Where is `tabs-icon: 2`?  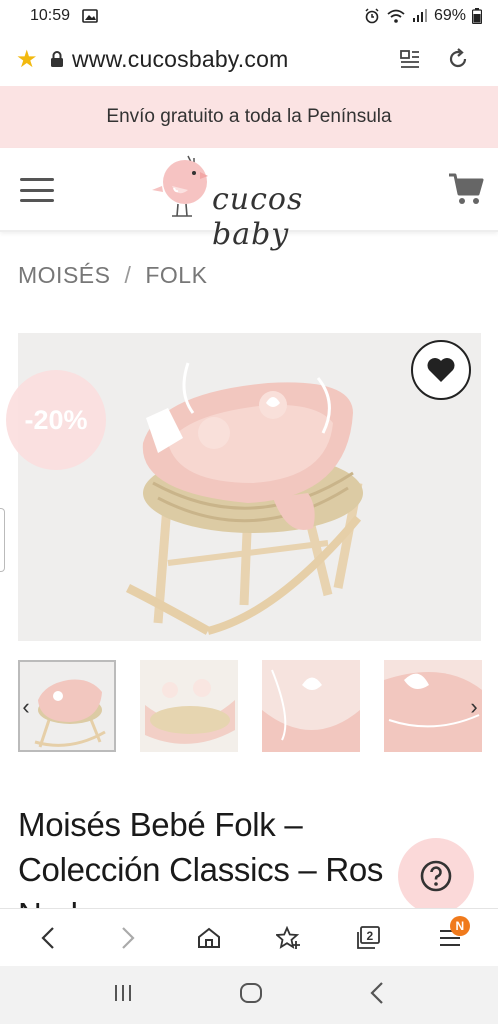 tabs-icon: 2 is located at coordinates (369, 938).